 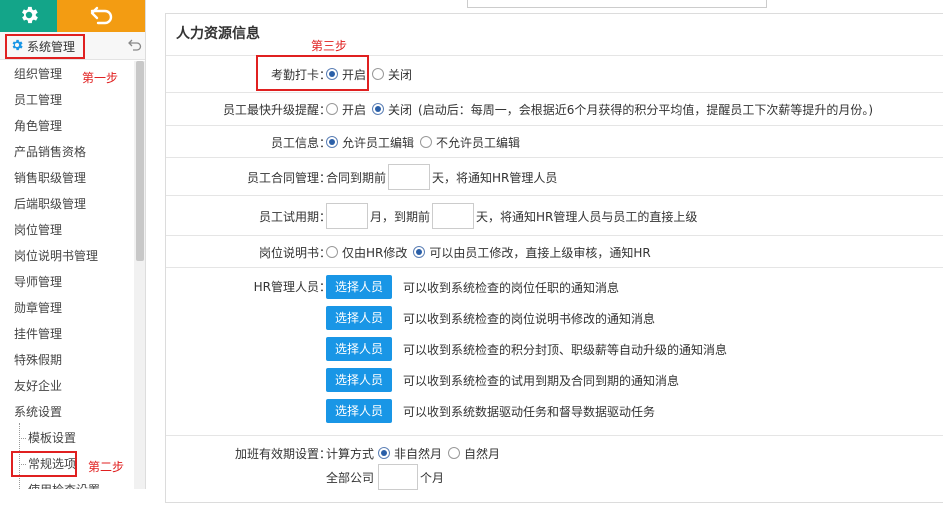 What do you see at coordinates (22, 438) in the screenshot?
I see `tree-line` at bounding box center [22, 438].